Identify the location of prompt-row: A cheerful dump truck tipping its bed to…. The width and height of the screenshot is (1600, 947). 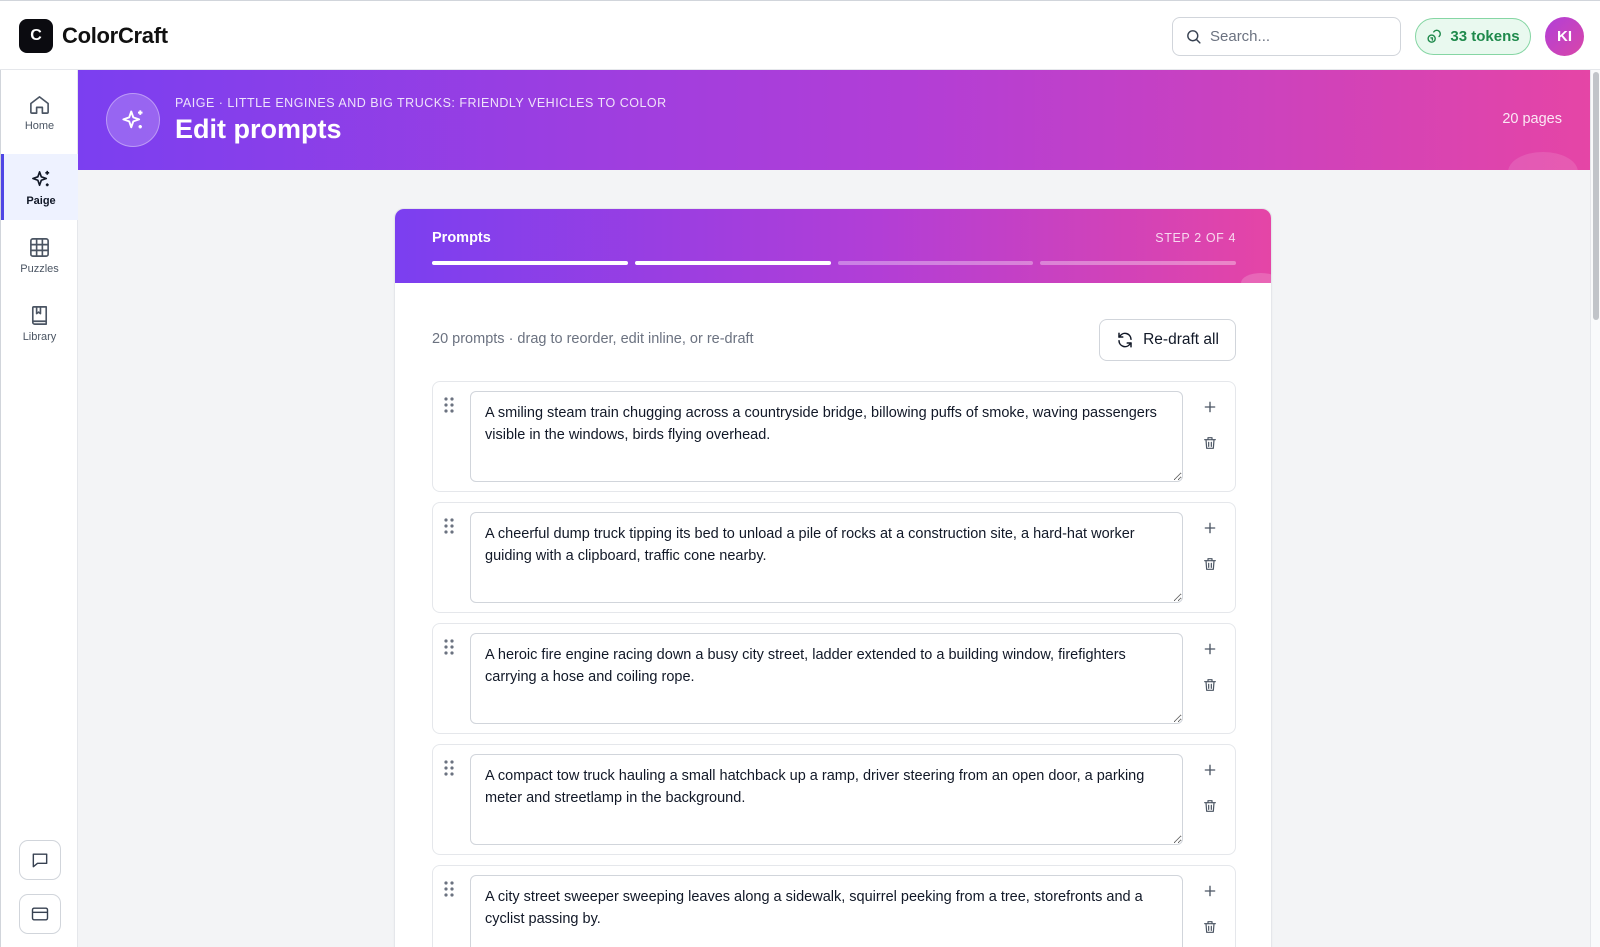
(834, 557).